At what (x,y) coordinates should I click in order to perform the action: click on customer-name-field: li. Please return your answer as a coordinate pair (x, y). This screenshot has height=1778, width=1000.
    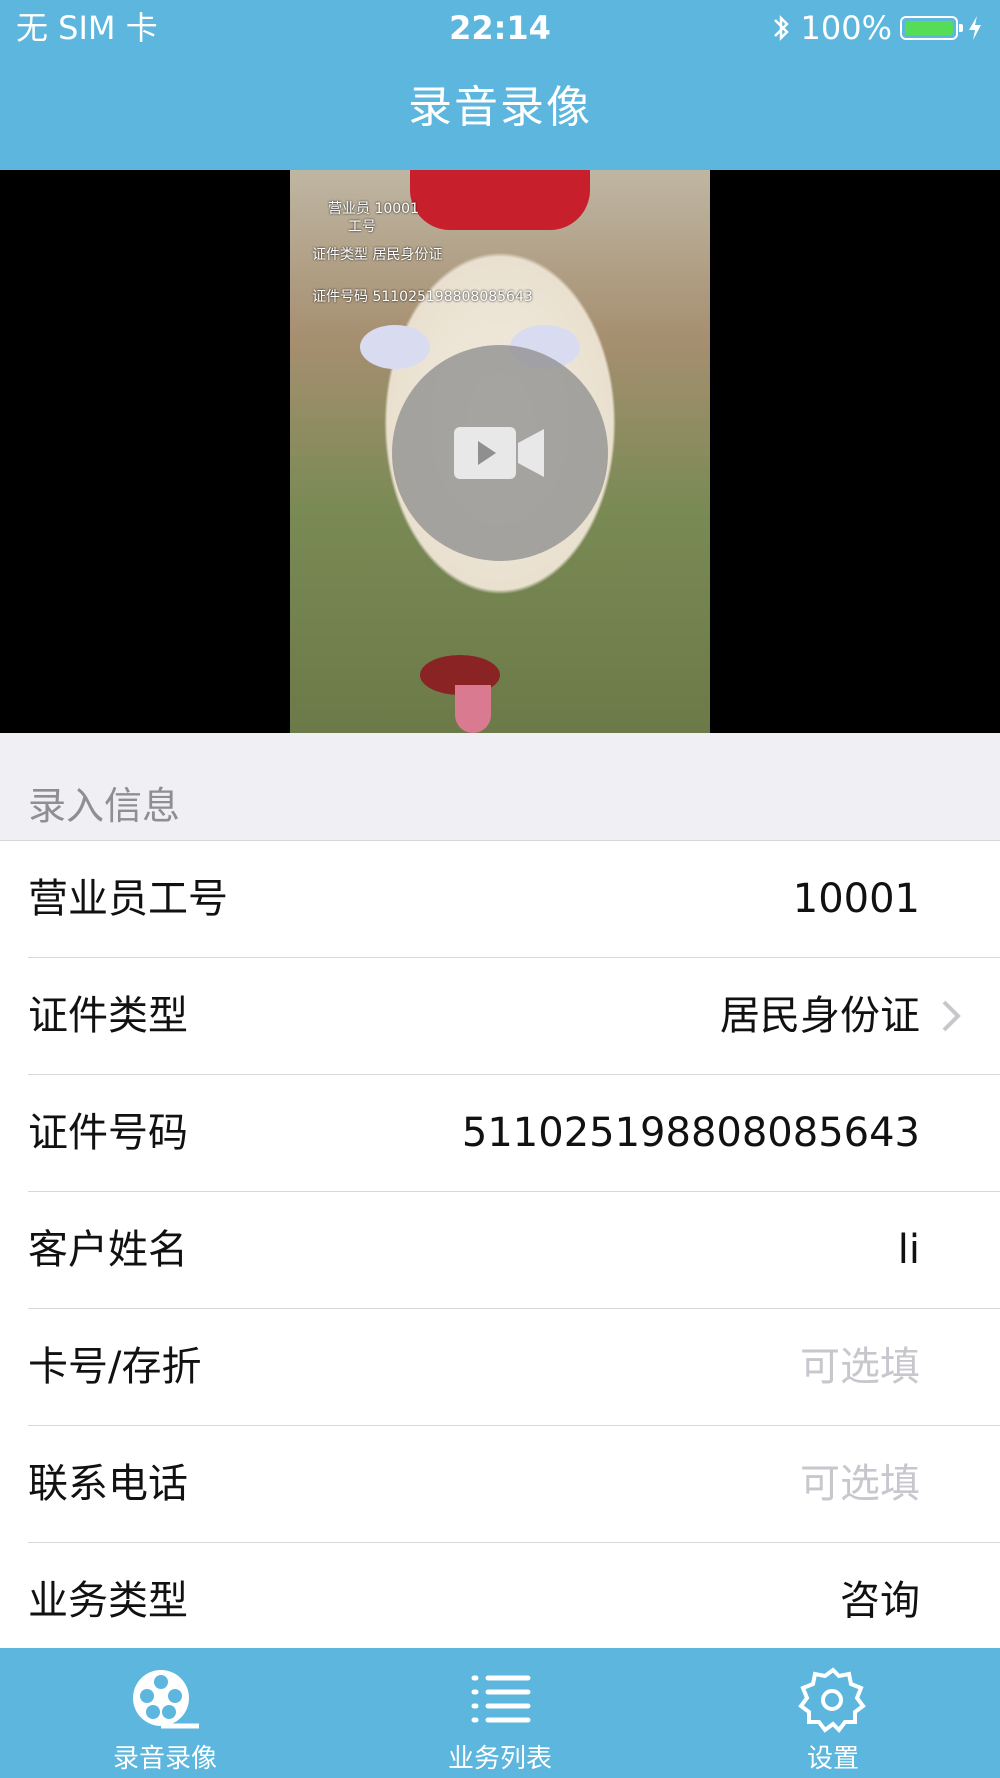
    Looking at the image, I should click on (909, 1250).